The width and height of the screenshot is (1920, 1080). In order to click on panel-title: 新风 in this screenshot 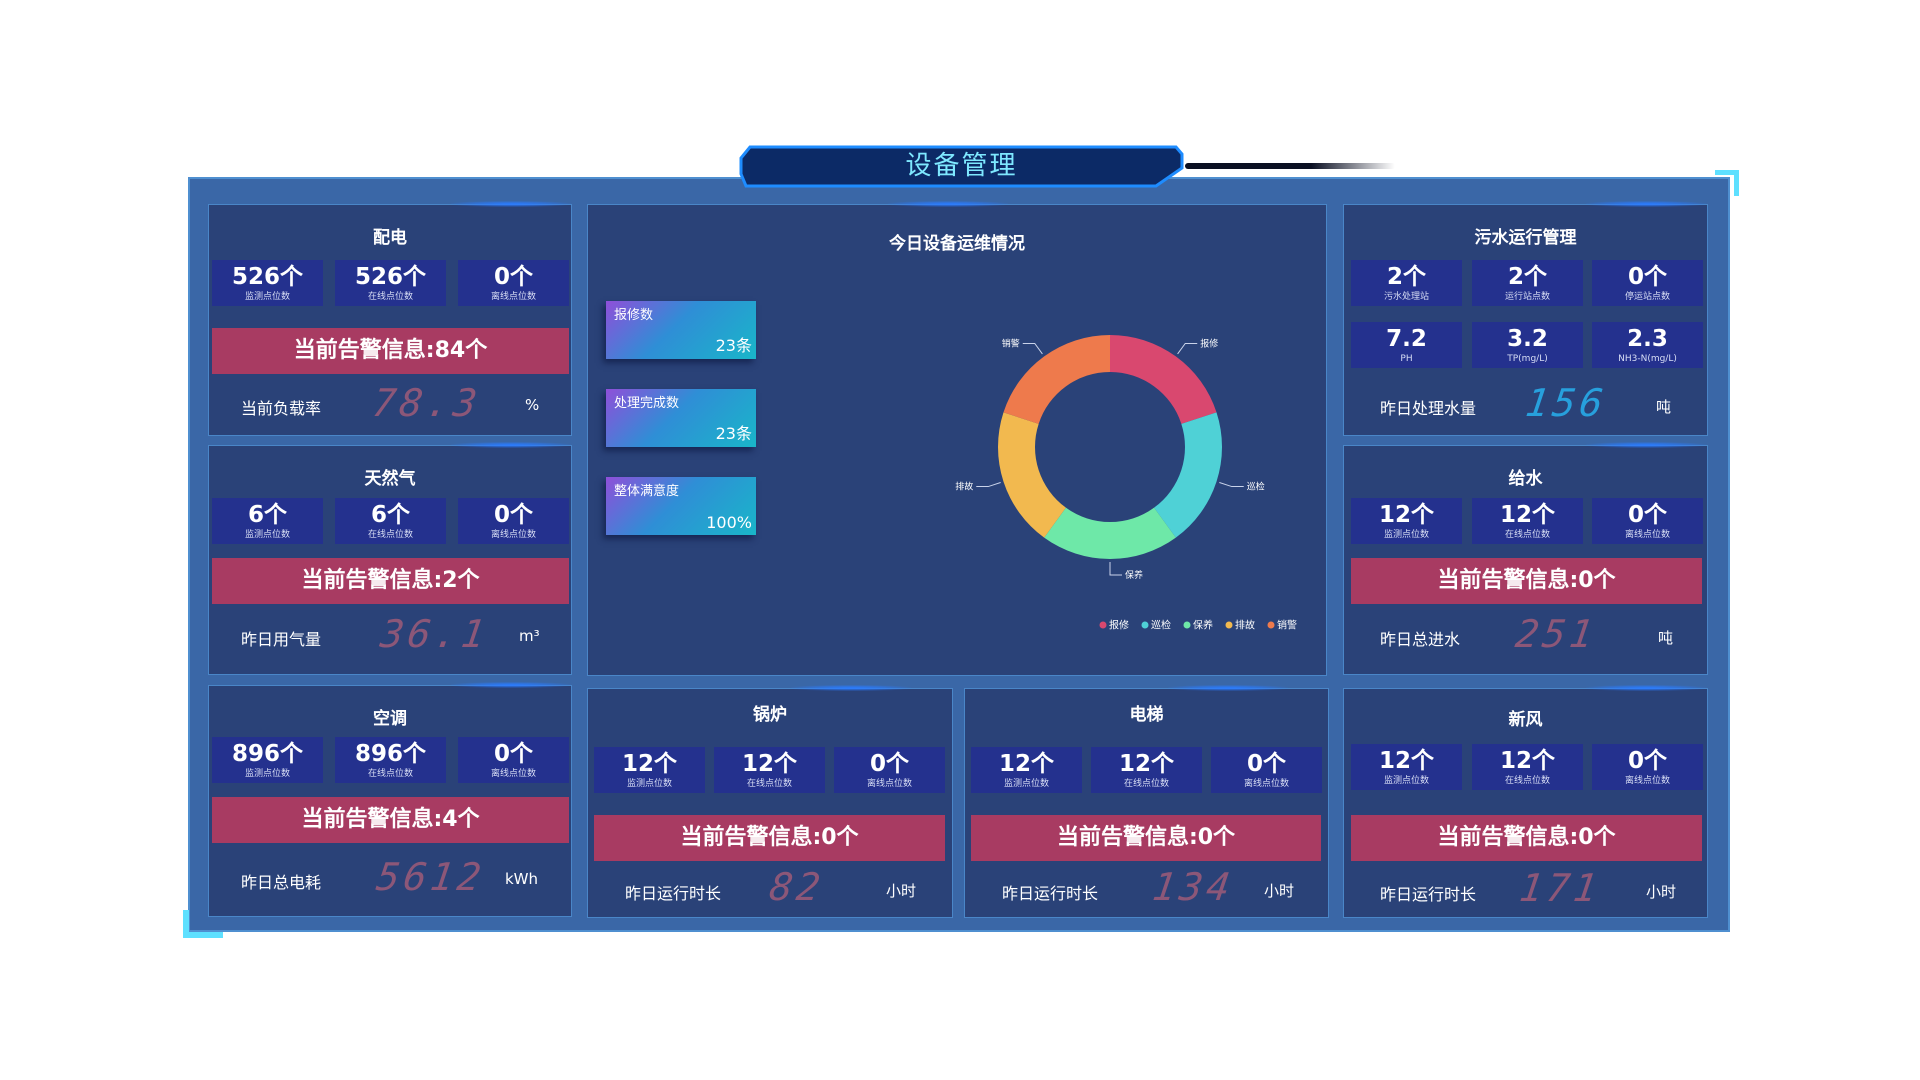, I will do `click(1525, 720)`.